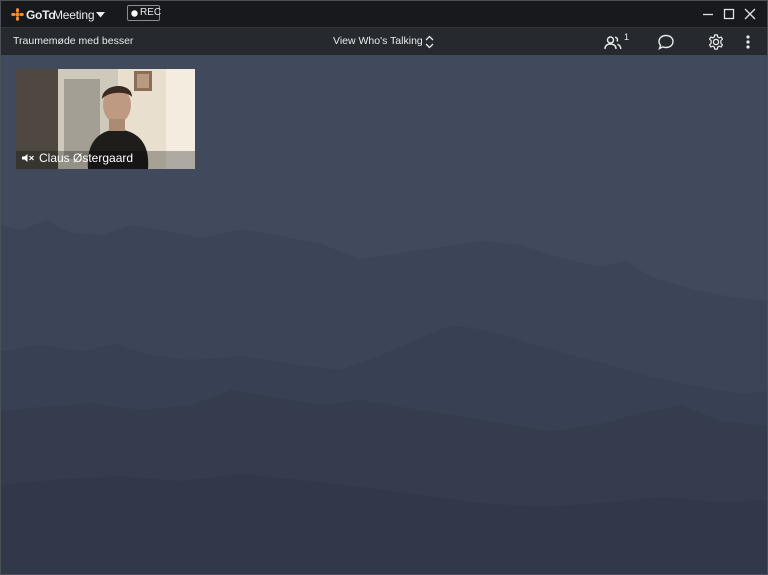  I want to click on rec-button: REC, so click(144, 13).